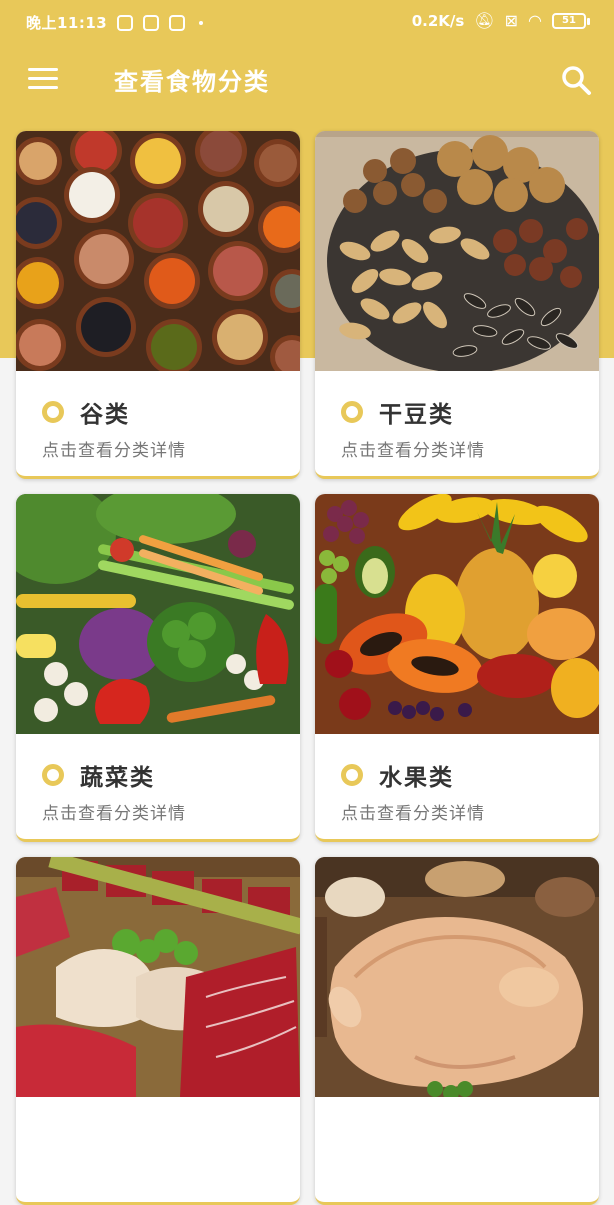 The height and width of the screenshot is (1205, 614). What do you see at coordinates (192, 82) in the screenshot?
I see `page-title: 查看食物分类` at bounding box center [192, 82].